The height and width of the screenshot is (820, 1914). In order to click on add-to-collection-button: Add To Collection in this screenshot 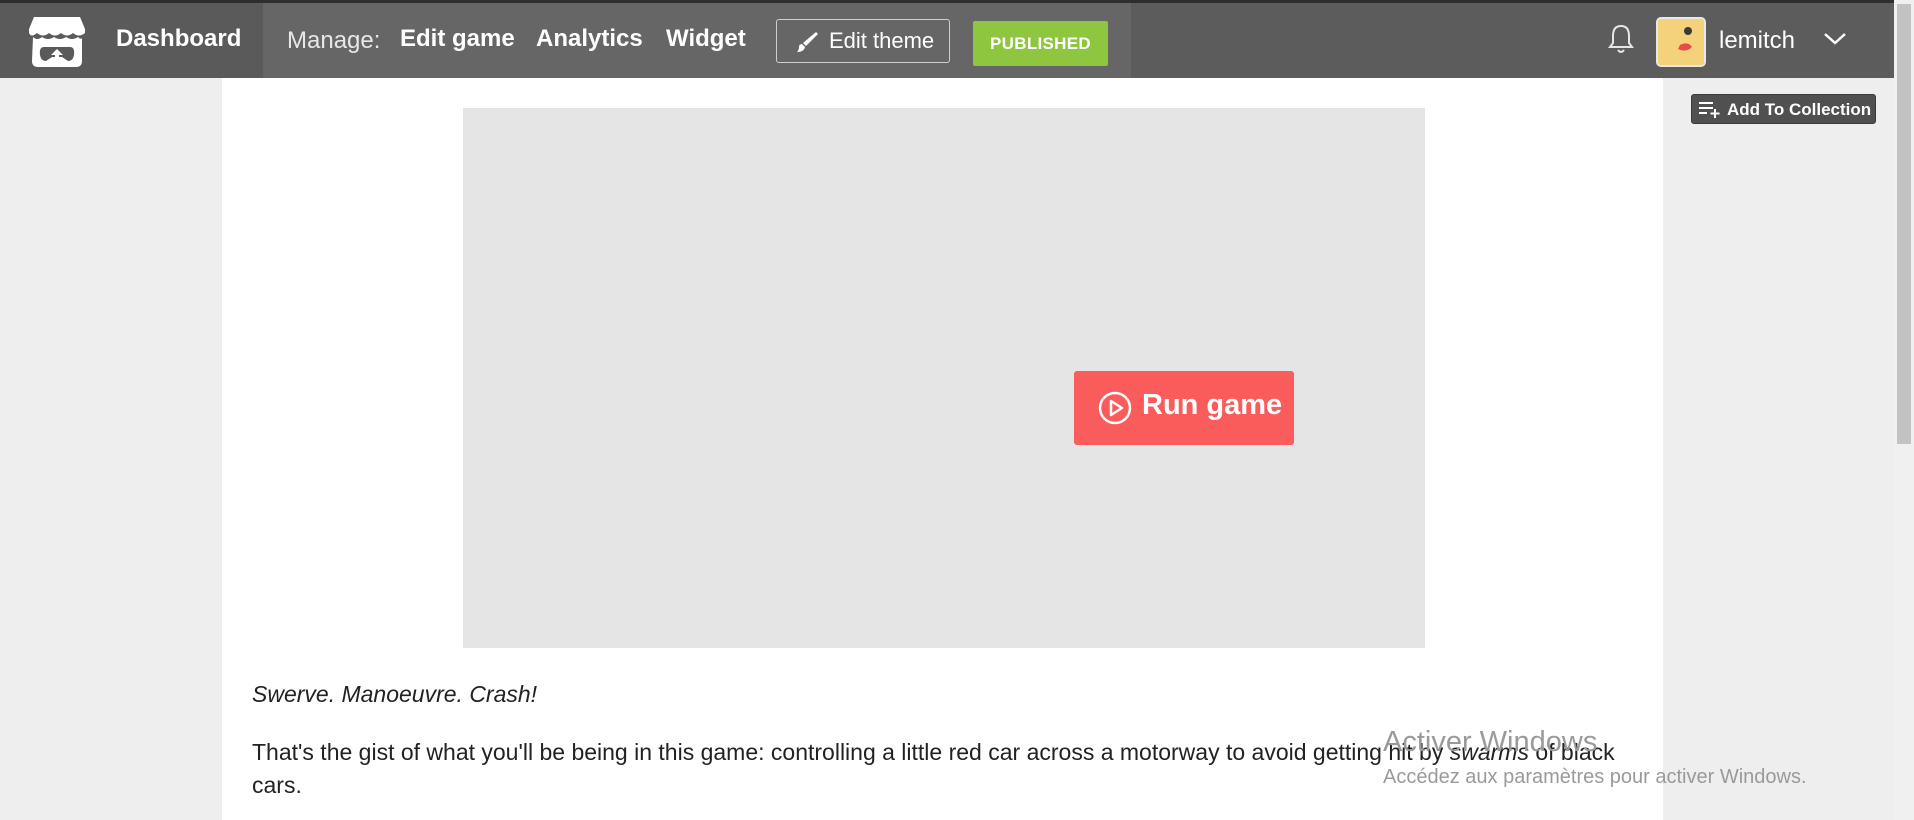, I will do `click(1783, 109)`.